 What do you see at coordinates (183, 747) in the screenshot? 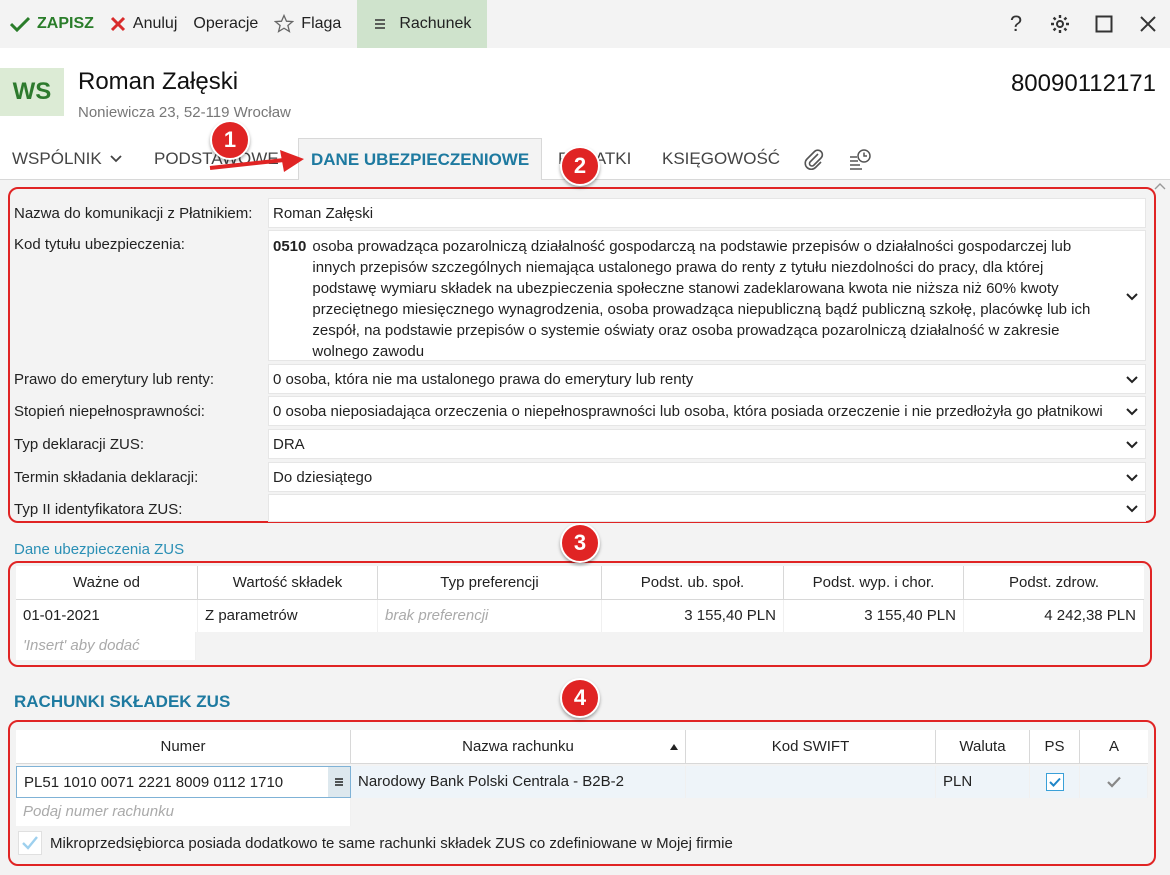
I see `column-header: Numer` at bounding box center [183, 747].